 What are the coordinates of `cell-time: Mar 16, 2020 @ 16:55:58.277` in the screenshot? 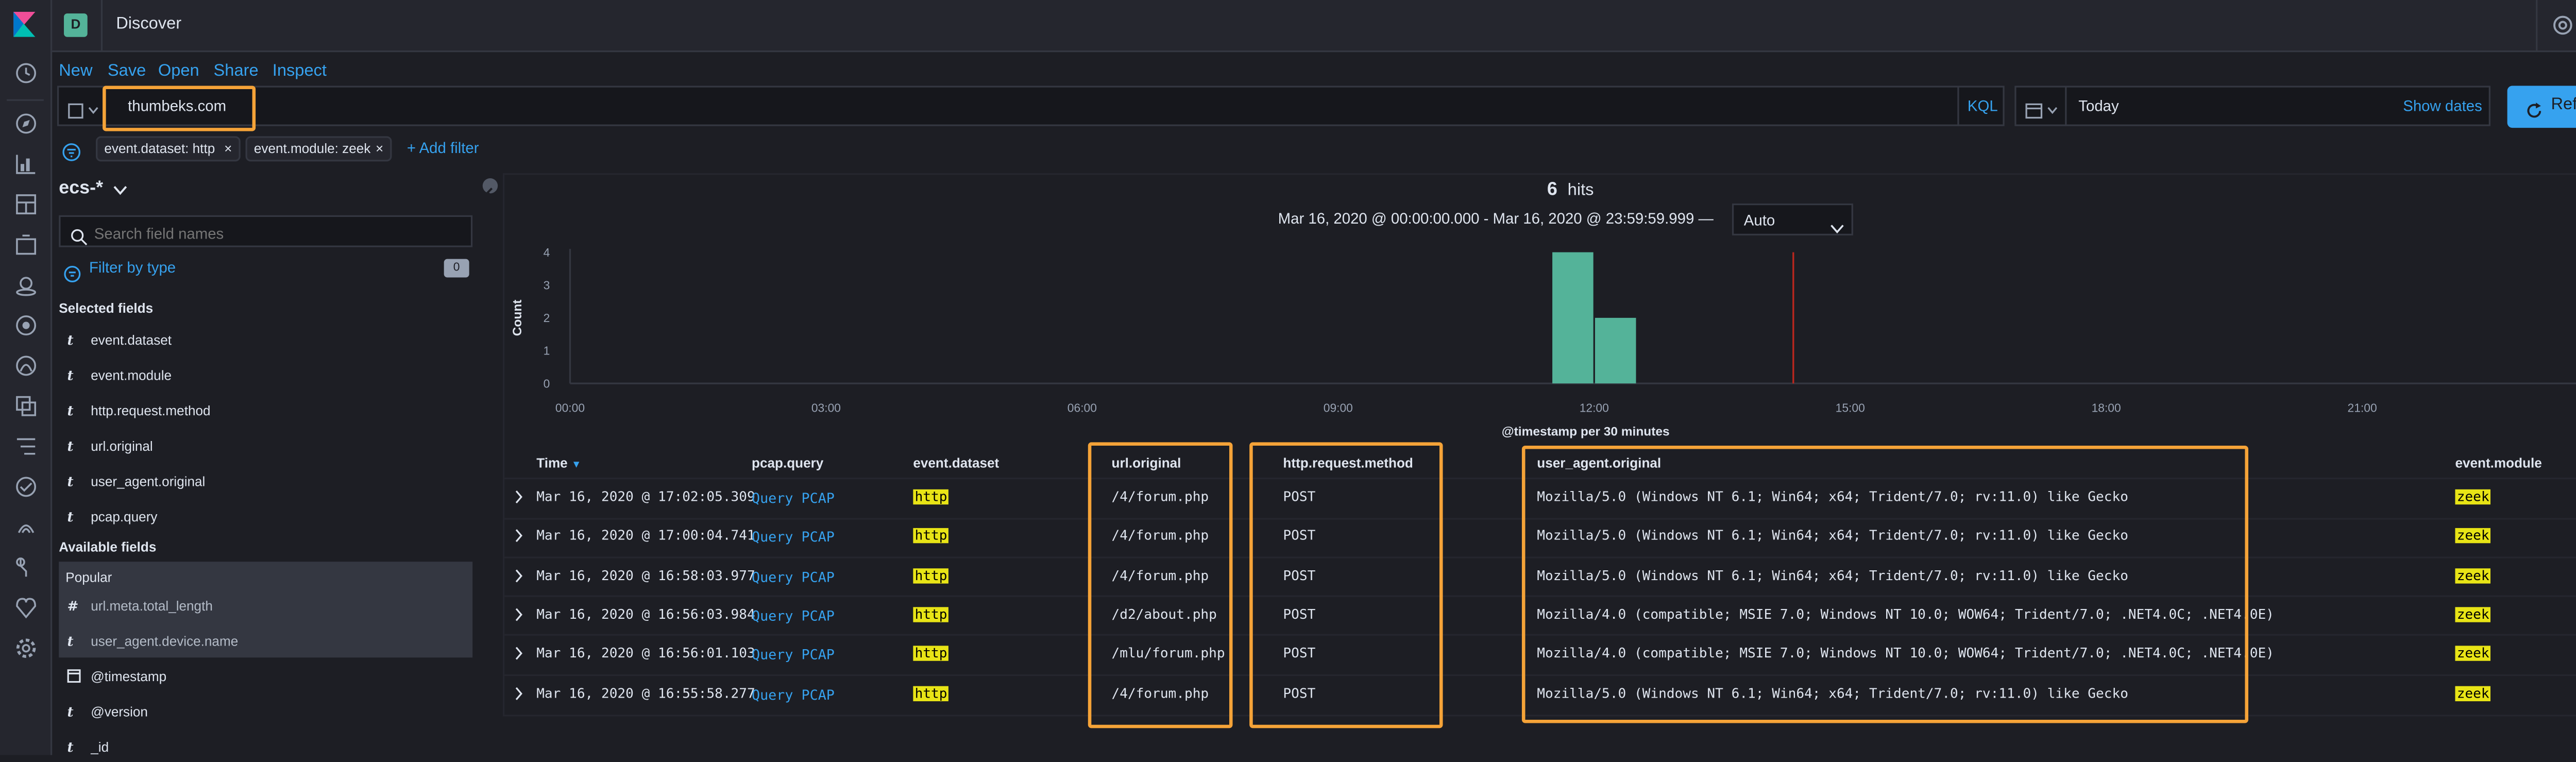 It's located at (645, 693).